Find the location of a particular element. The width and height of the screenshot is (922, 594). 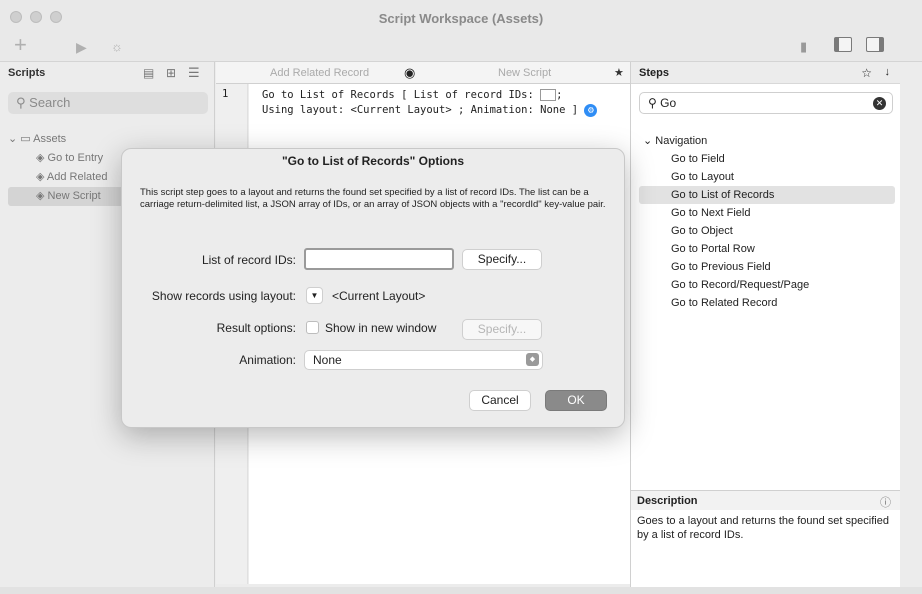

tab-new-script: New Script is located at coordinates (524, 73).